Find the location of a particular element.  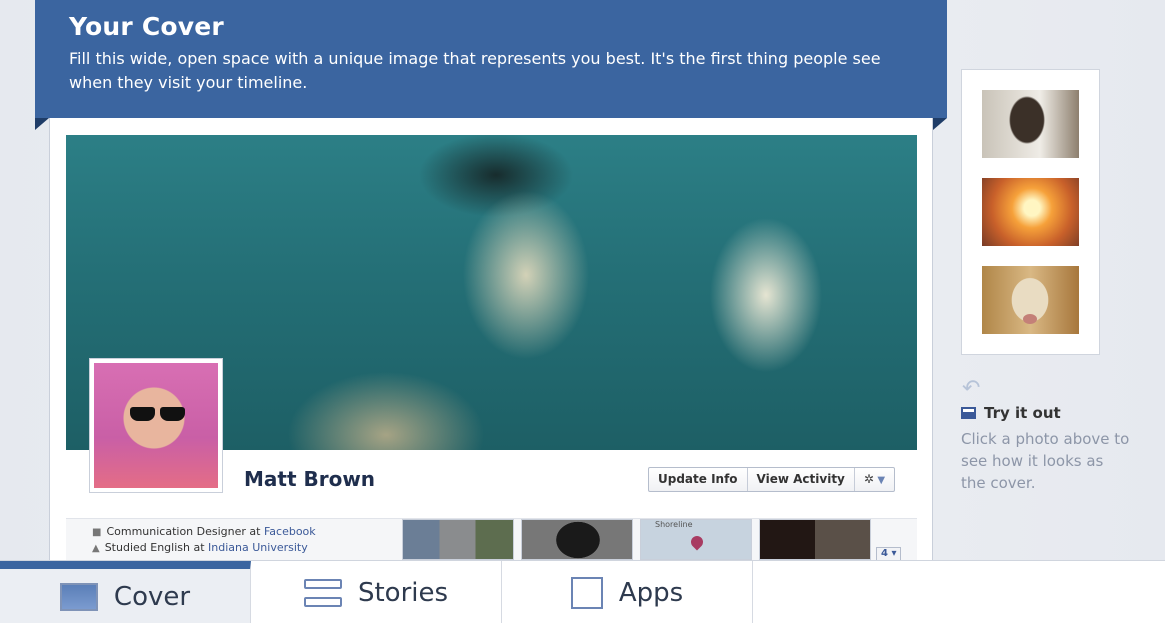

tab-stories-label: Stories is located at coordinates (403, 592).